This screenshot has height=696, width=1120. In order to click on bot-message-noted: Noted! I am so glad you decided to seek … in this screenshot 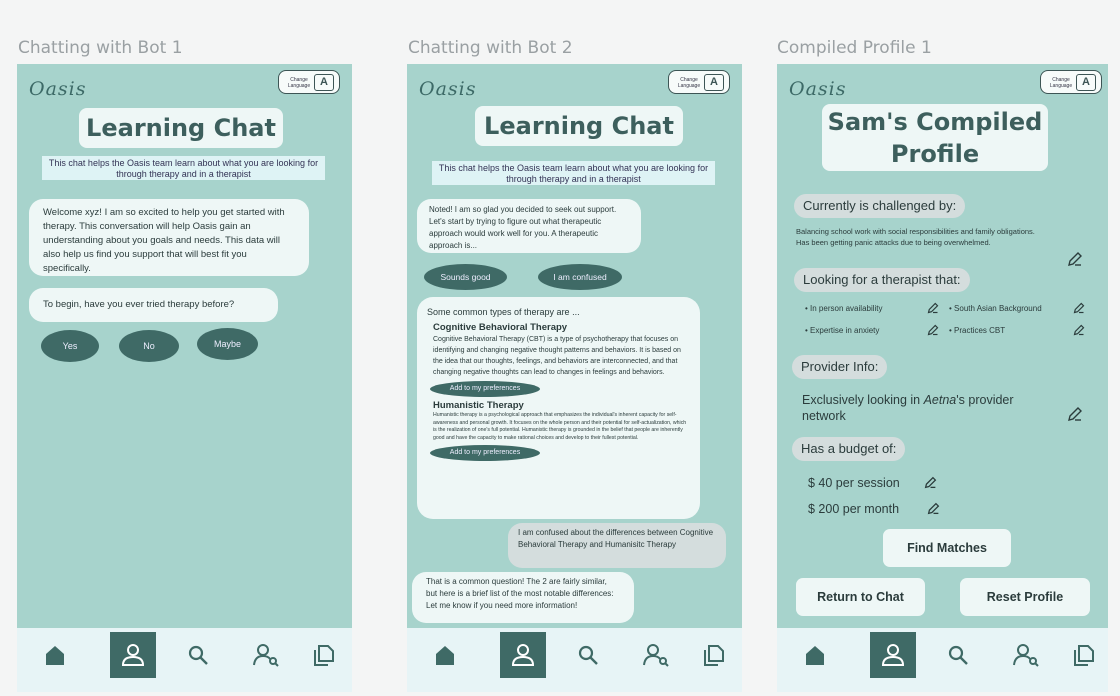, I will do `click(529, 226)`.